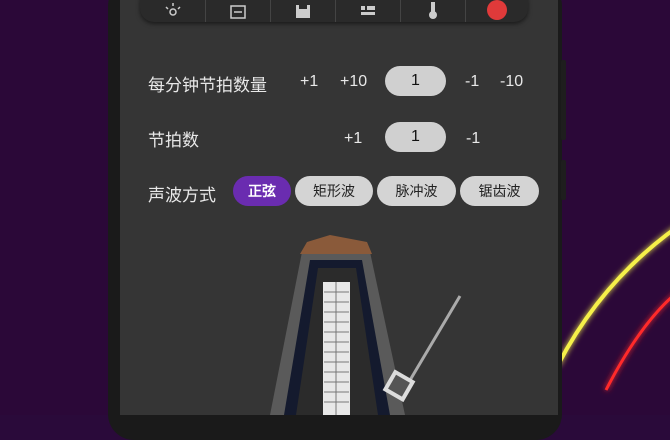 Image resolution: width=670 pixels, height=440 pixels. I want to click on bpm-value-field: 1, so click(415, 81).